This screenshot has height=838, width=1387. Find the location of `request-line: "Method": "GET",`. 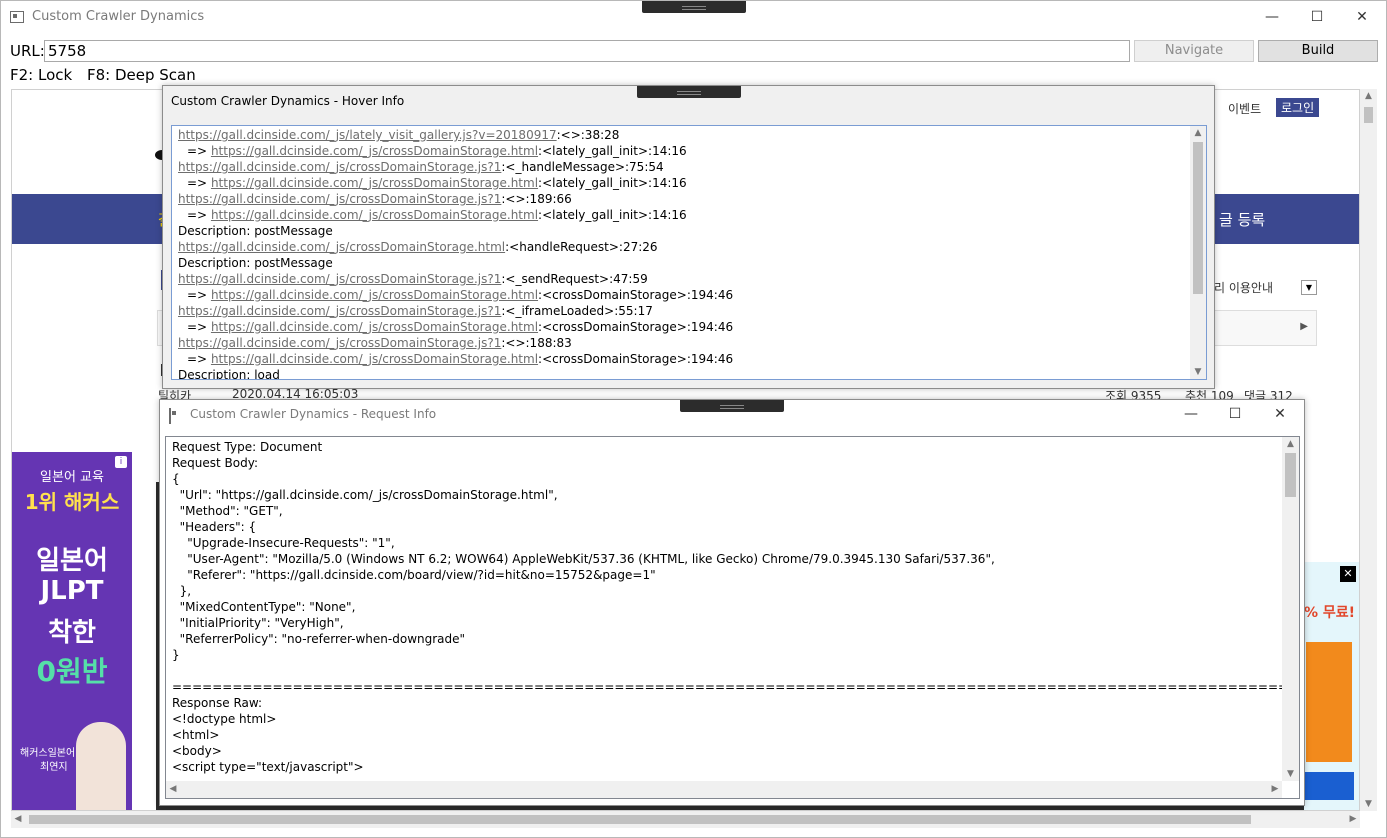

request-line: "Method": "GET", is located at coordinates (227, 511).